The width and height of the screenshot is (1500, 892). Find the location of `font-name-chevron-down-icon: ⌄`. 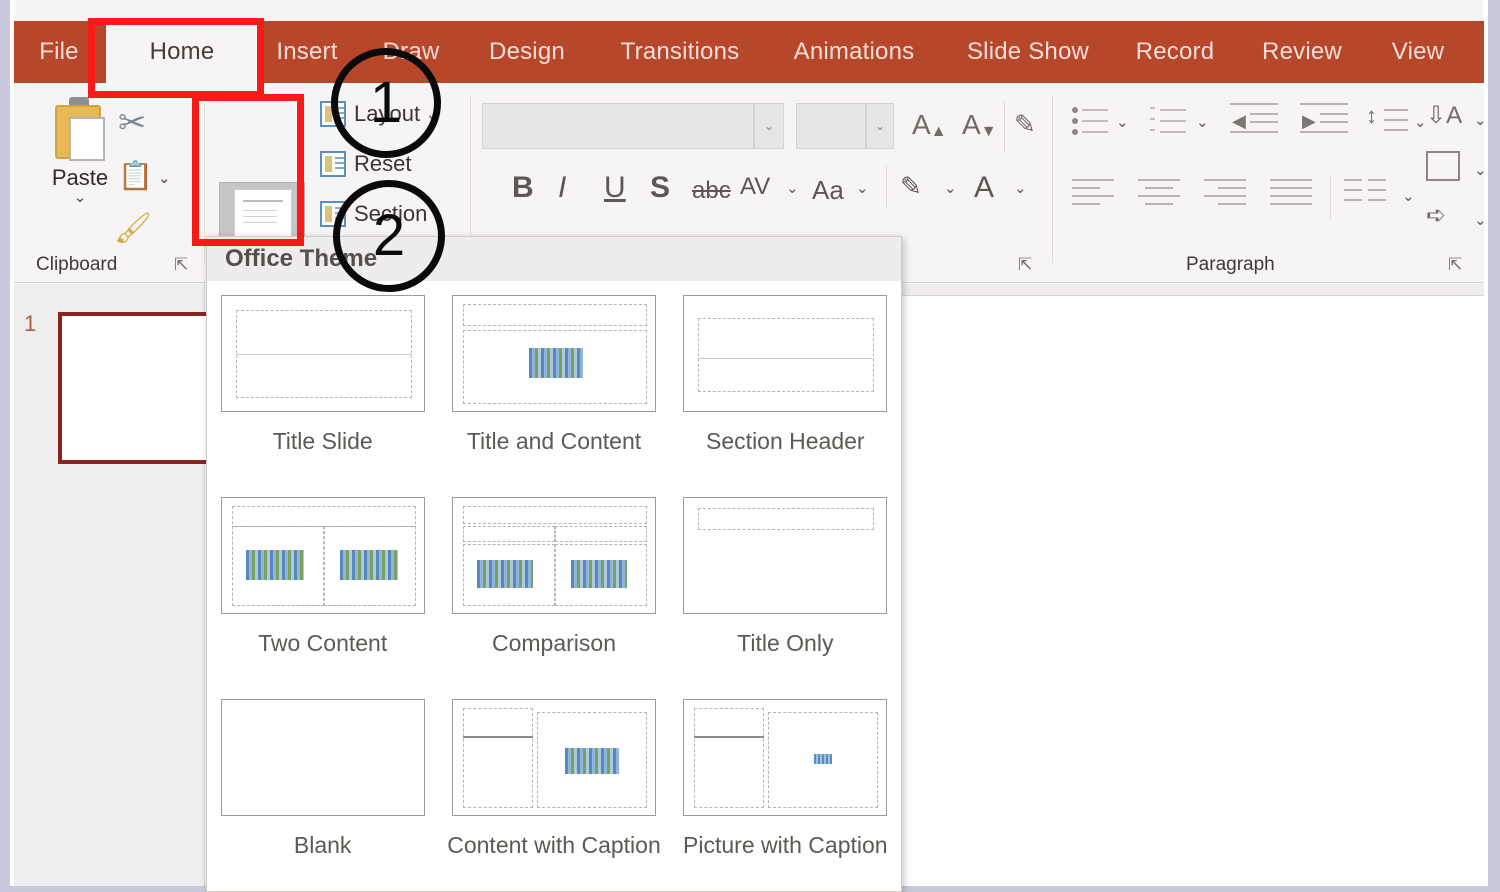

font-name-chevron-down-icon: ⌄ is located at coordinates (769, 126).